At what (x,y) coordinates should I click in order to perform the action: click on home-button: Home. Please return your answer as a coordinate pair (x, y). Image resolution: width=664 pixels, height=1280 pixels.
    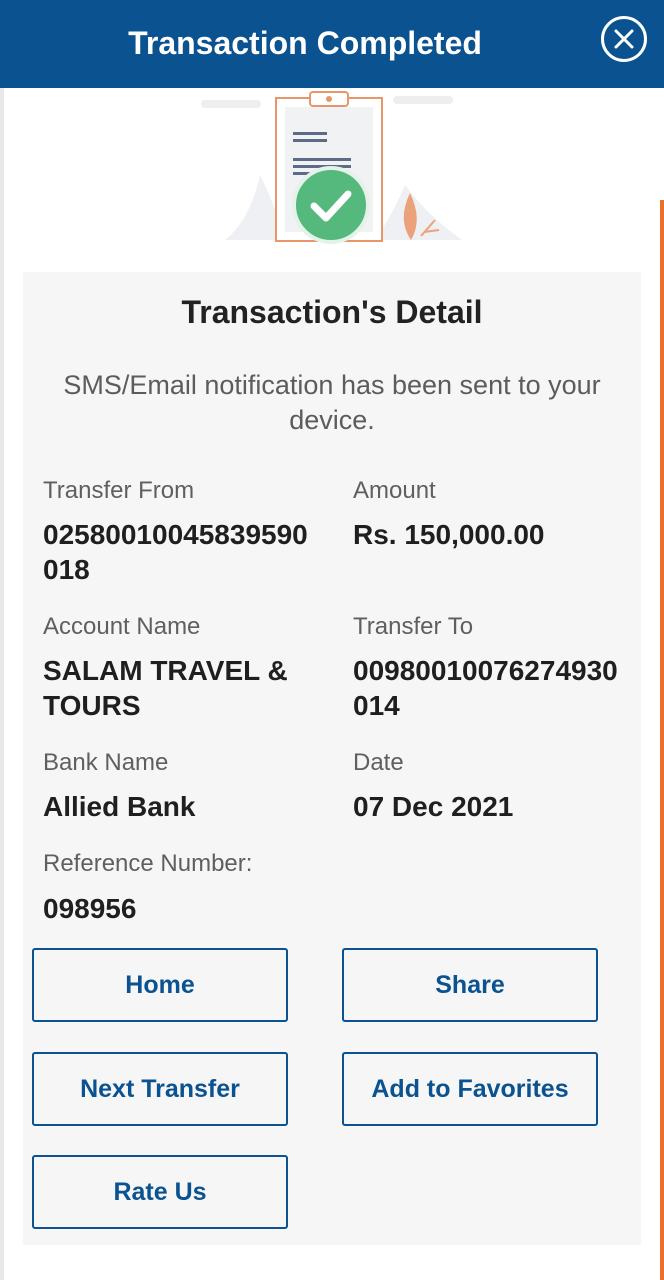
    Looking at the image, I should click on (160, 985).